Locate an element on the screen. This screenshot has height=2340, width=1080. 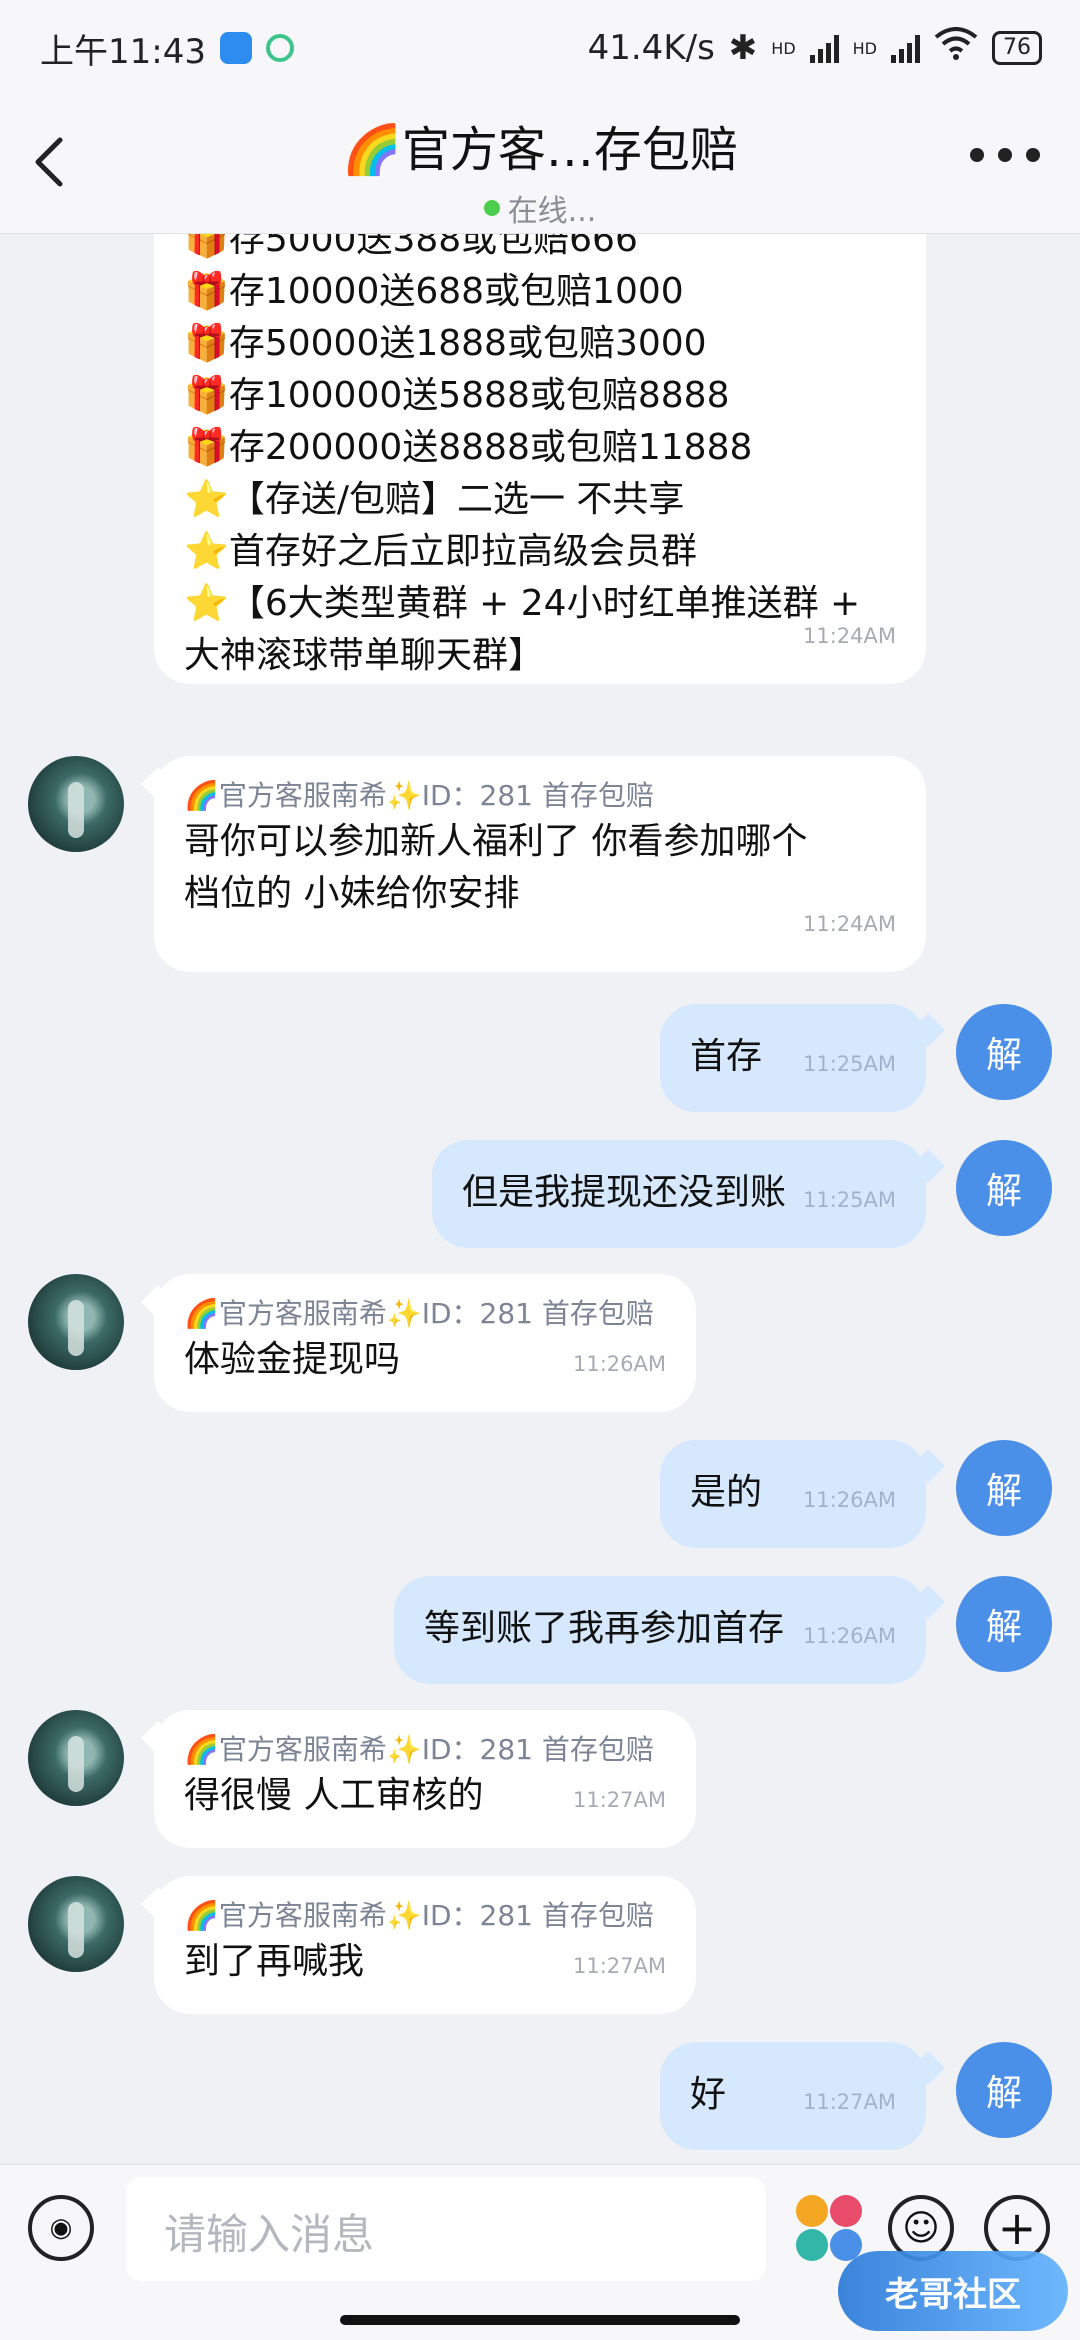
home-indicator is located at coordinates (540, 2320).